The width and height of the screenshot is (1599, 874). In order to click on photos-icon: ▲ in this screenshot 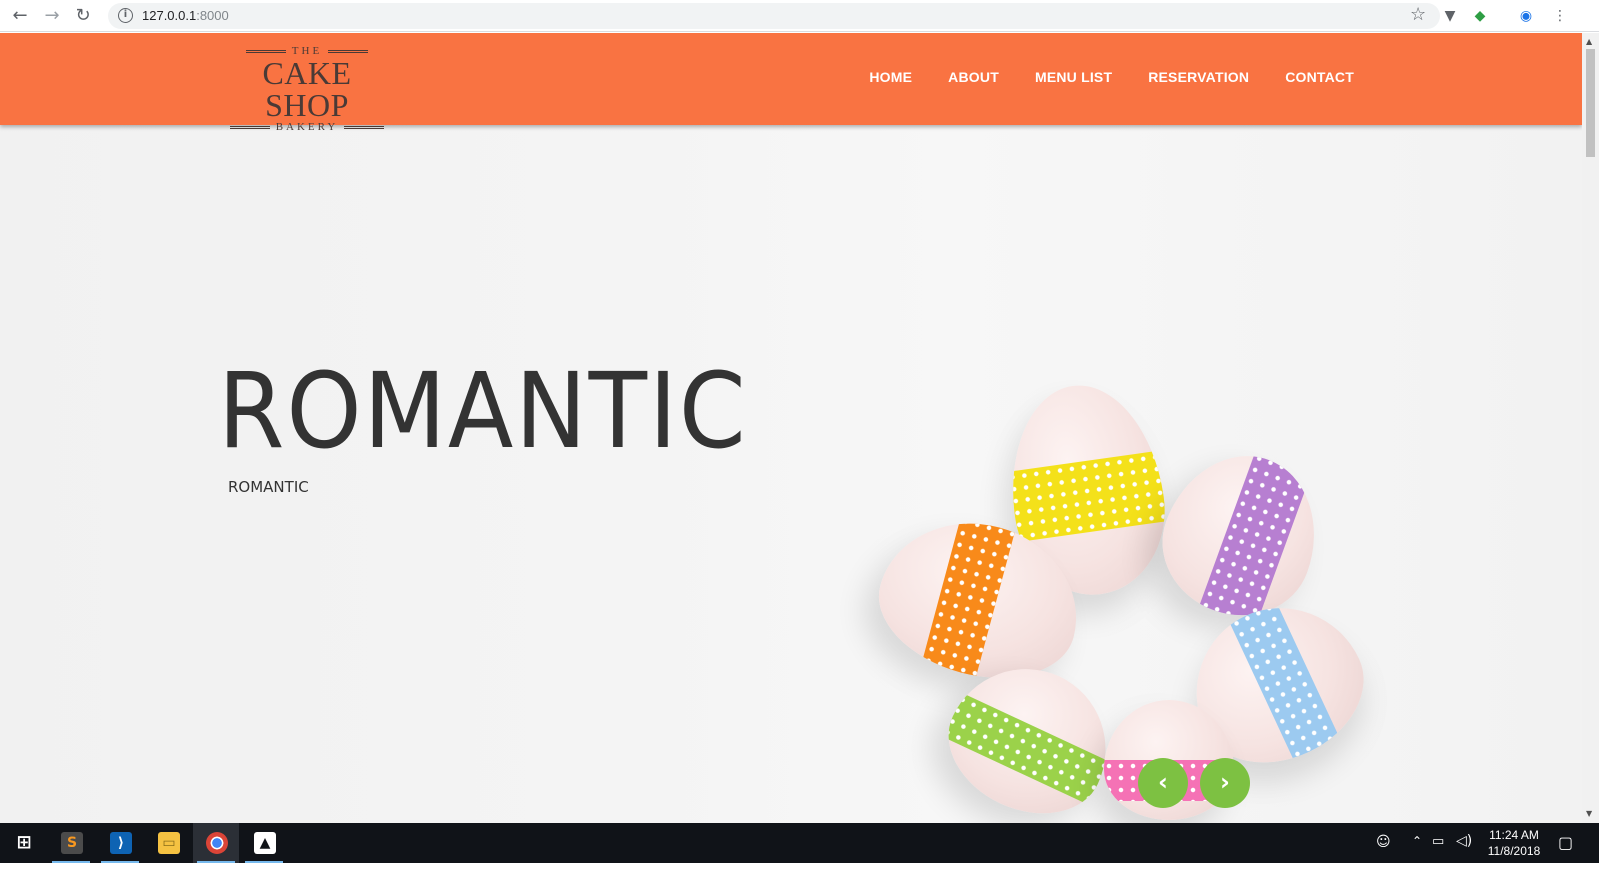, I will do `click(264, 843)`.